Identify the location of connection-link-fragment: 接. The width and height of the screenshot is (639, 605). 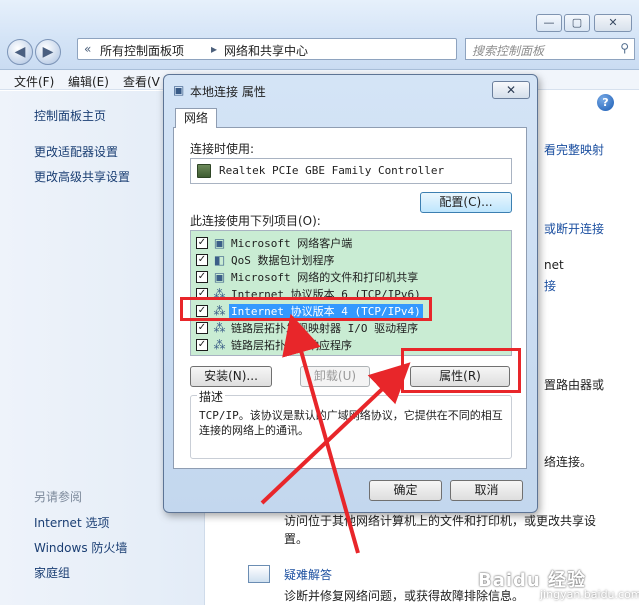
(550, 285).